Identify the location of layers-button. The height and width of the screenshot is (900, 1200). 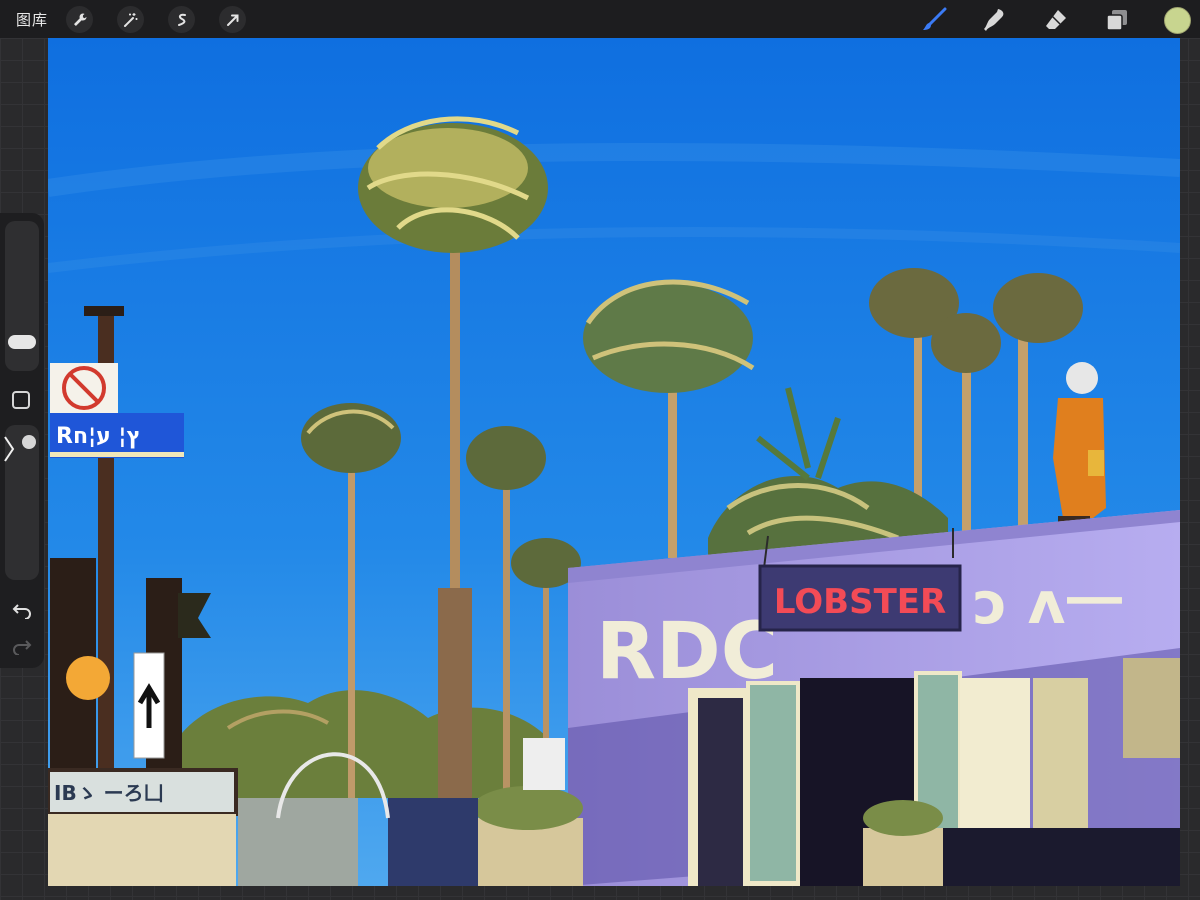
(1117, 20).